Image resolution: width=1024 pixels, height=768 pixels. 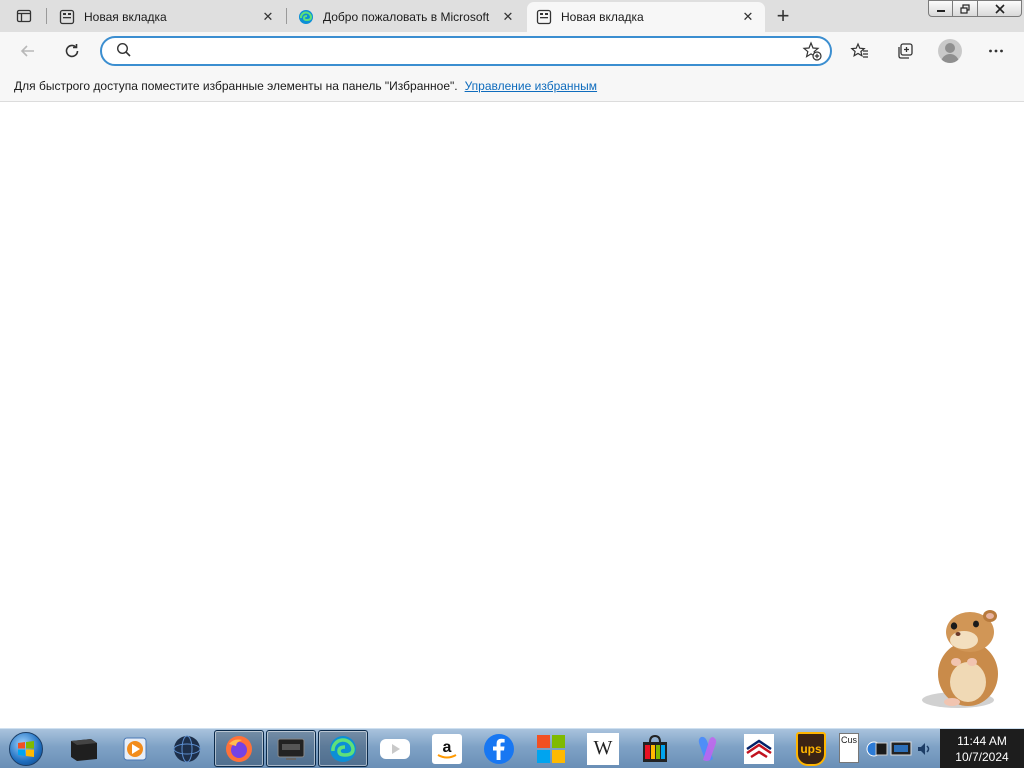 I want to click on terminal-icon, so click(x=84, y=749).